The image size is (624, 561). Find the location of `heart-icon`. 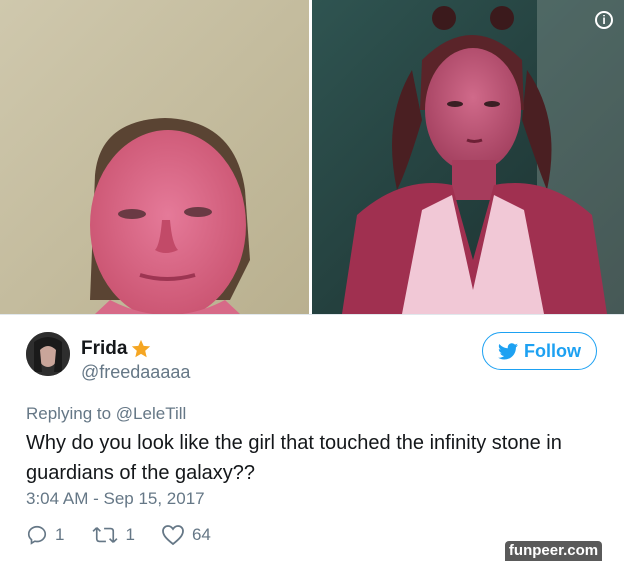

heart-icon is located at coordinates (173, 535).